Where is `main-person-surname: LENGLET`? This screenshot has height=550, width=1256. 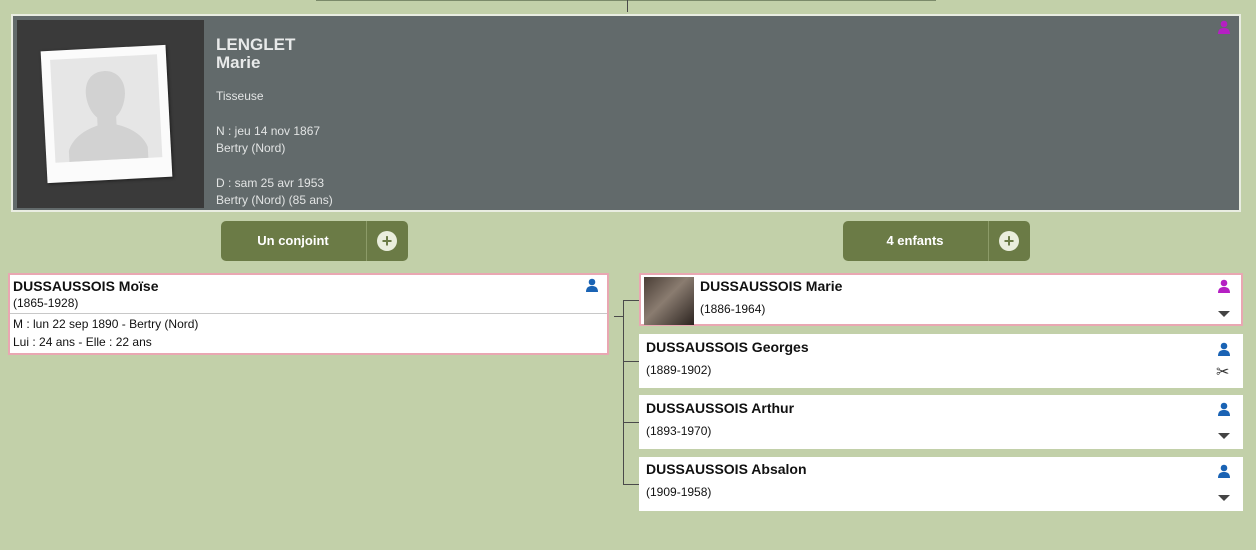 main-person-surname: LENGLET is located at coordinates (274, 45).